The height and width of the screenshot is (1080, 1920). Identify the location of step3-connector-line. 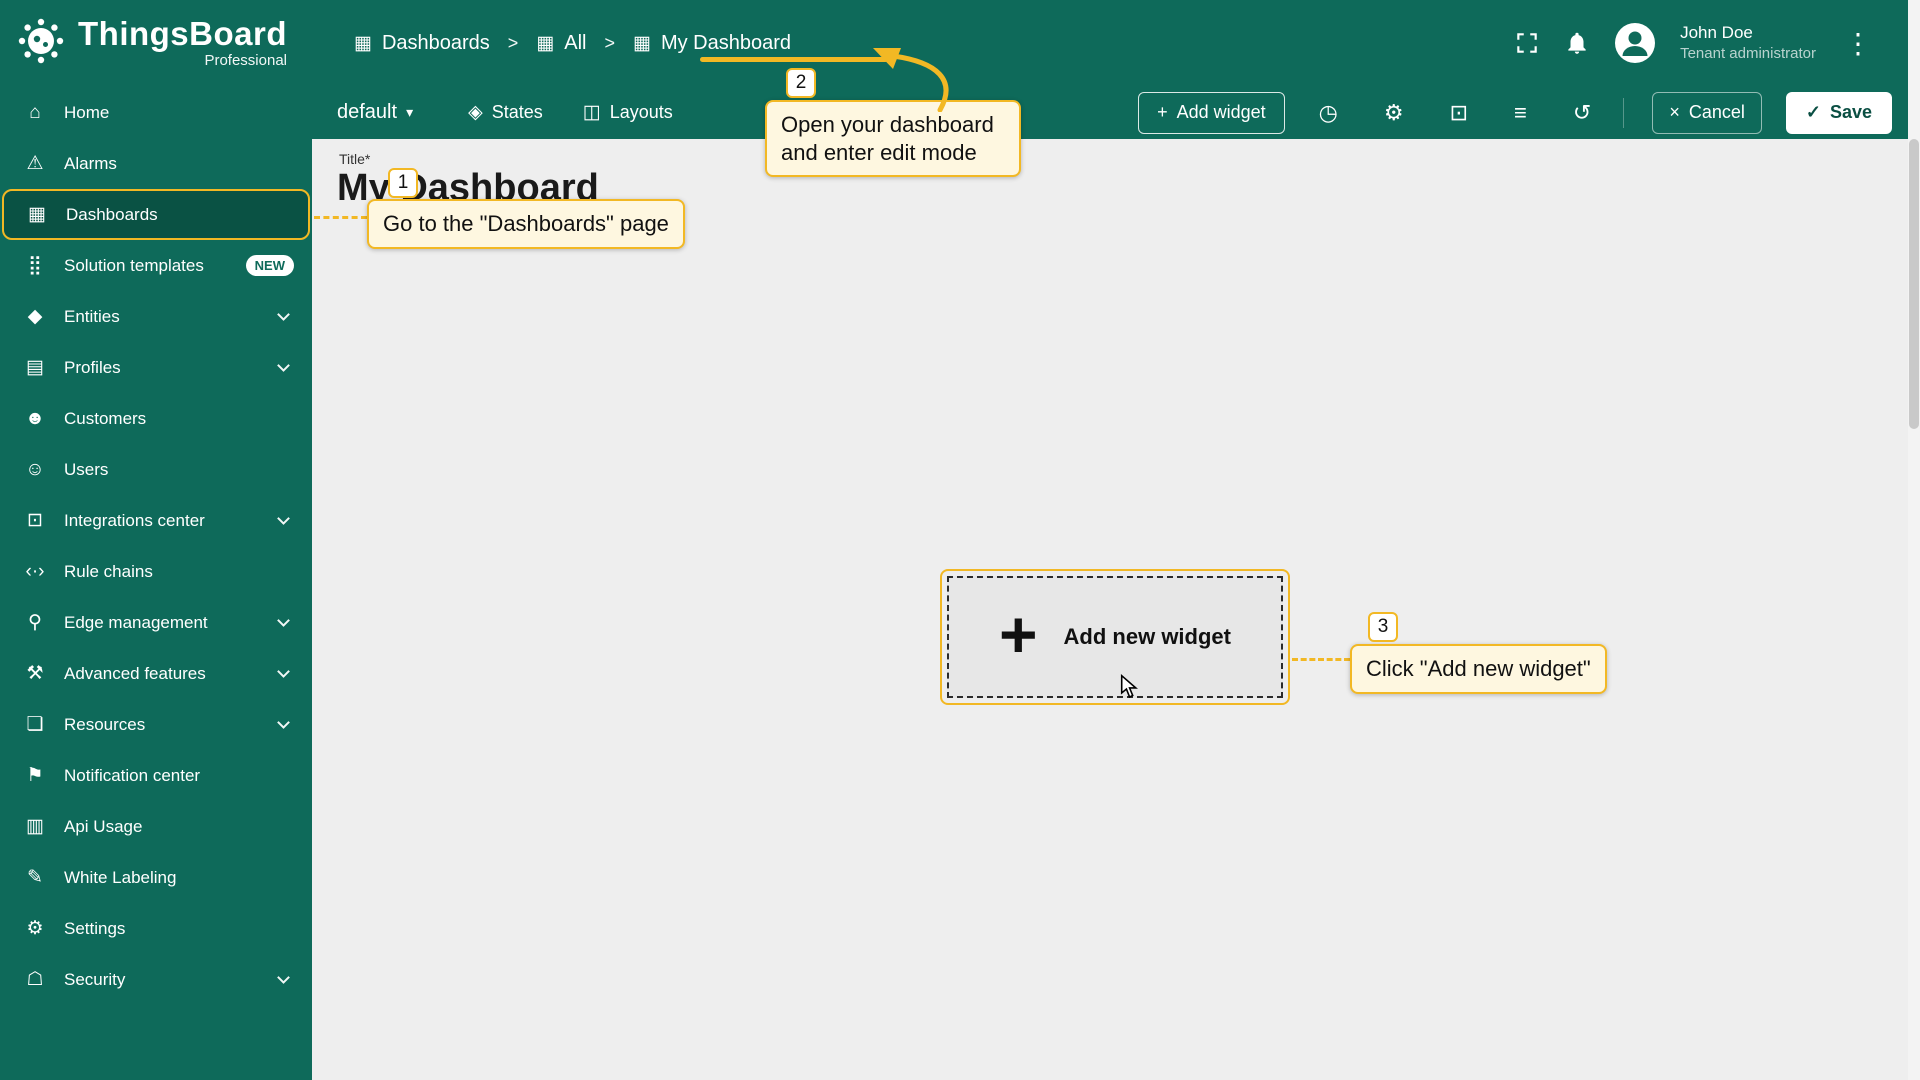
(1321, 659).